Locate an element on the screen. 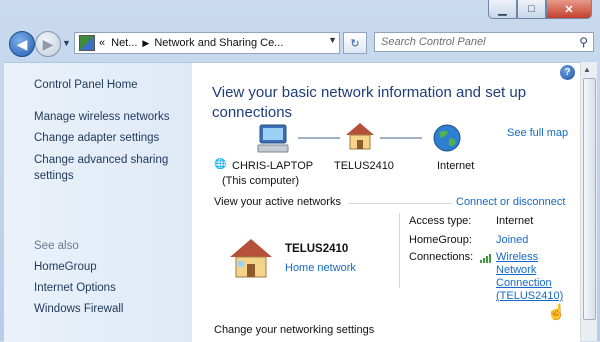  homegroup-label: HomeGroup: is located at coordinates (440, 240).